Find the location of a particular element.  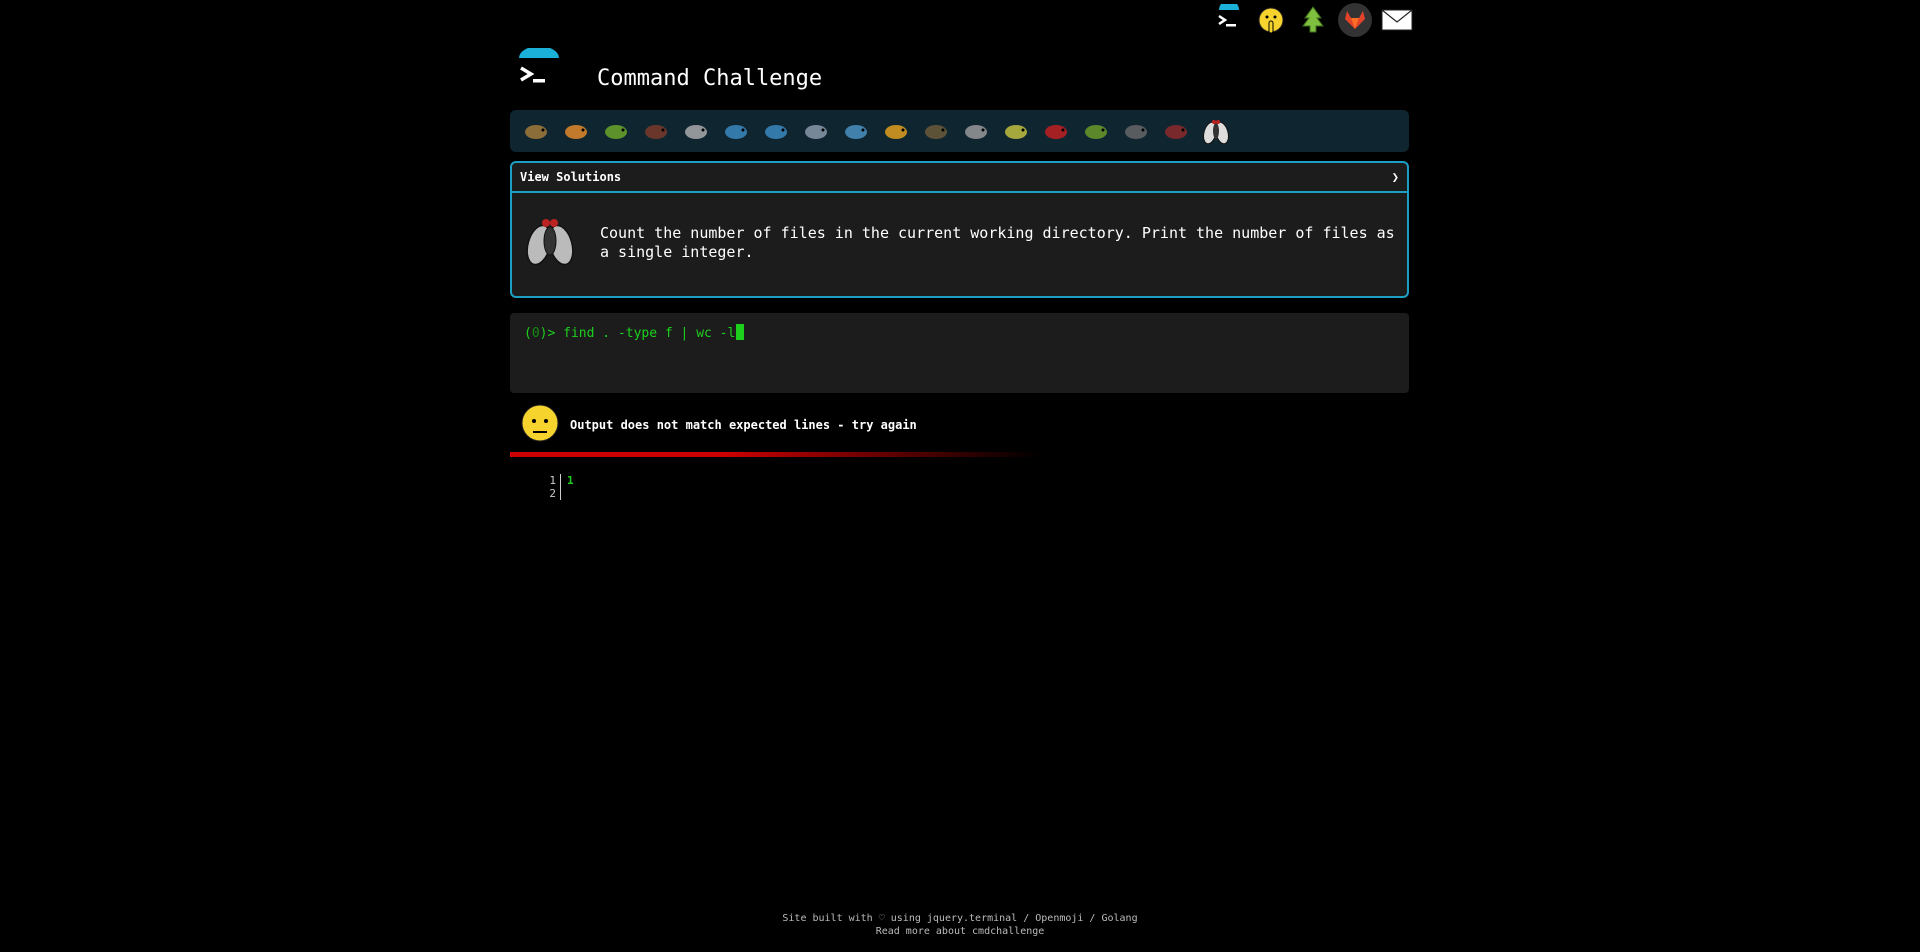

prompt-open: ( is located at coordinates (528, 333).